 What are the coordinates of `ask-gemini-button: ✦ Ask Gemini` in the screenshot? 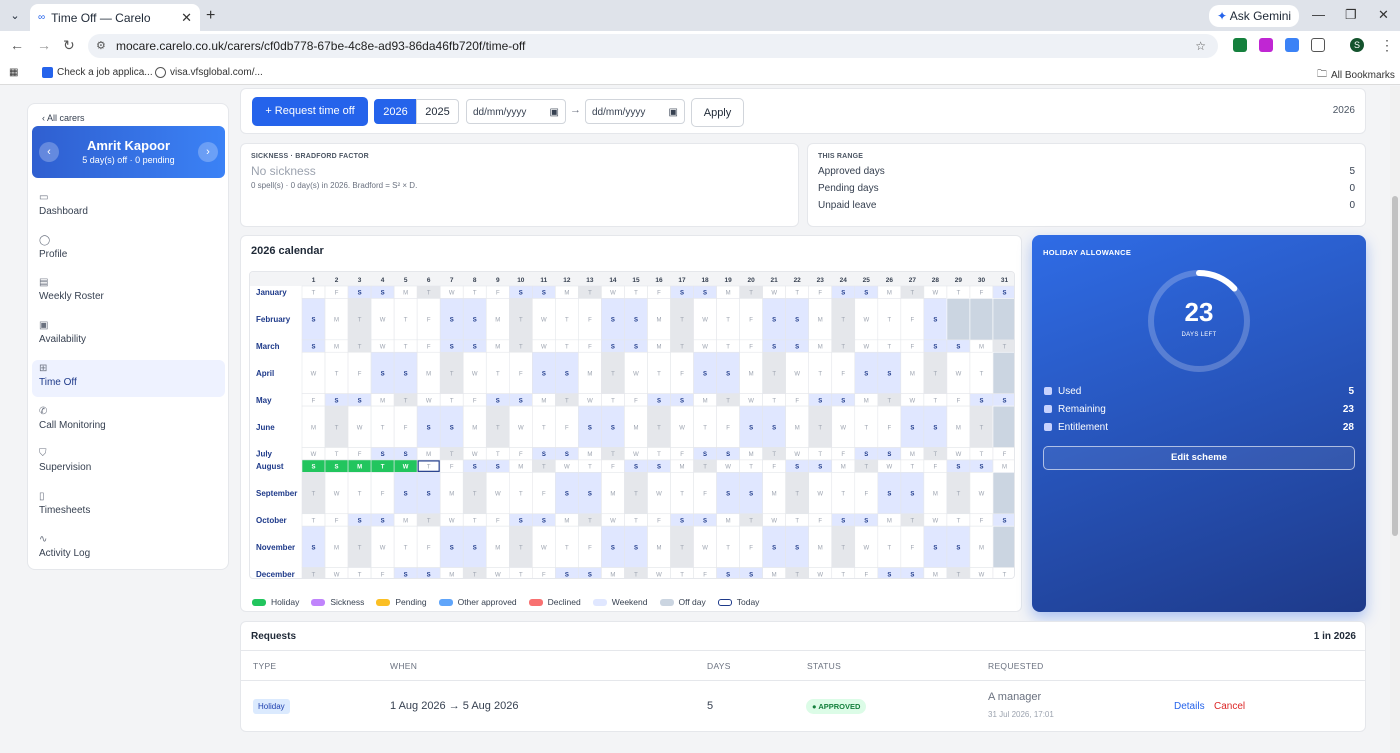 It's located at (1254, 16).